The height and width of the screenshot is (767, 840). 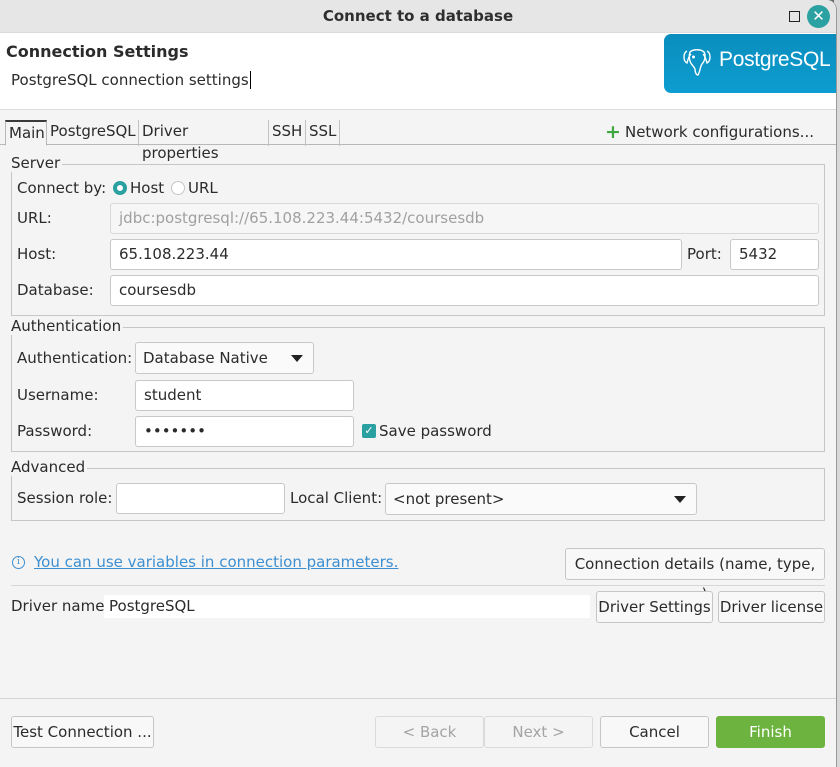 I want to click on save-password-checkbox: ✓, so click(x=369, y=431).